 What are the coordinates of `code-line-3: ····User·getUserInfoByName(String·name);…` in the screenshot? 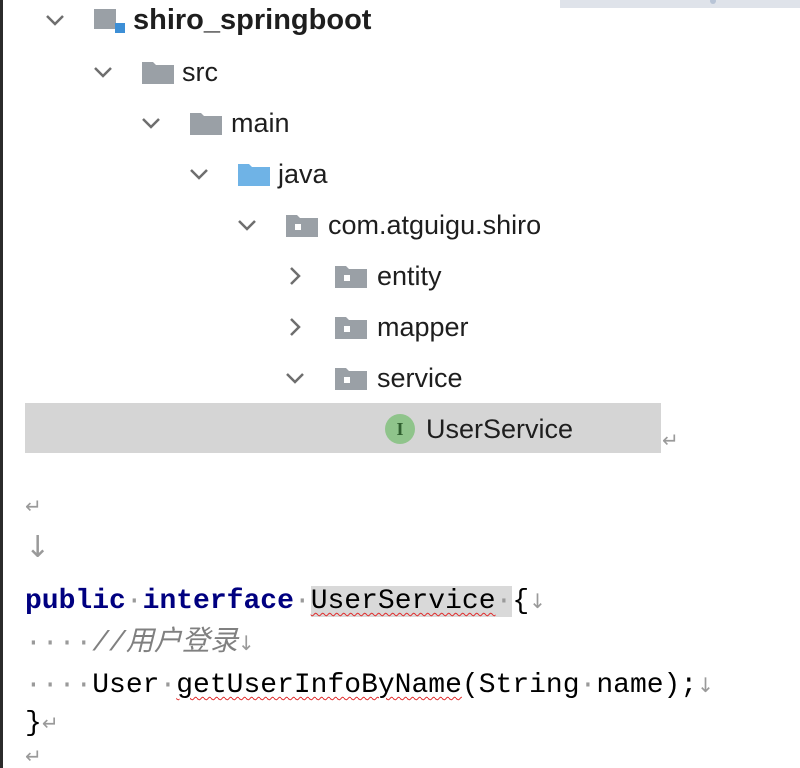 It's located at (369, 685).